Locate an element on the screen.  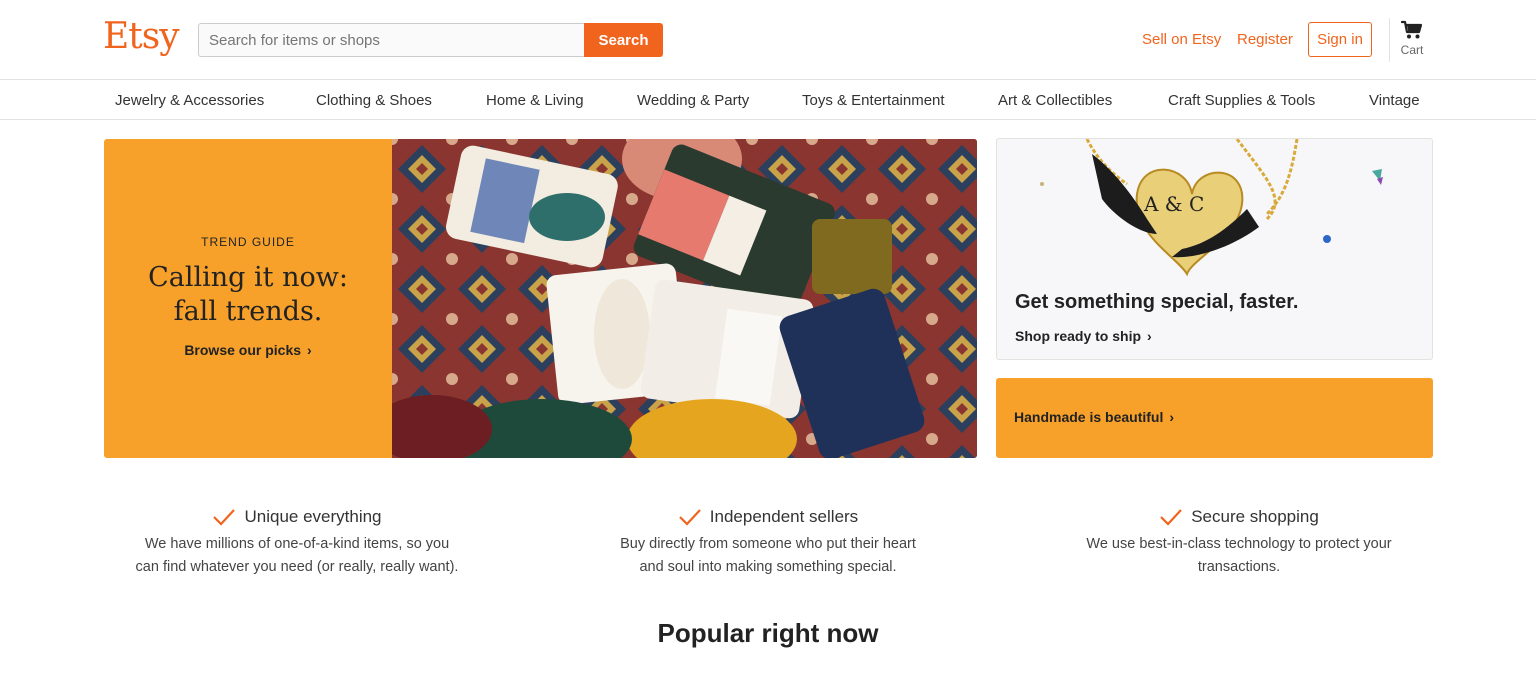
ready-to-ship-cta-label: Shop ready to ship is located at coordinates (1078, 336).